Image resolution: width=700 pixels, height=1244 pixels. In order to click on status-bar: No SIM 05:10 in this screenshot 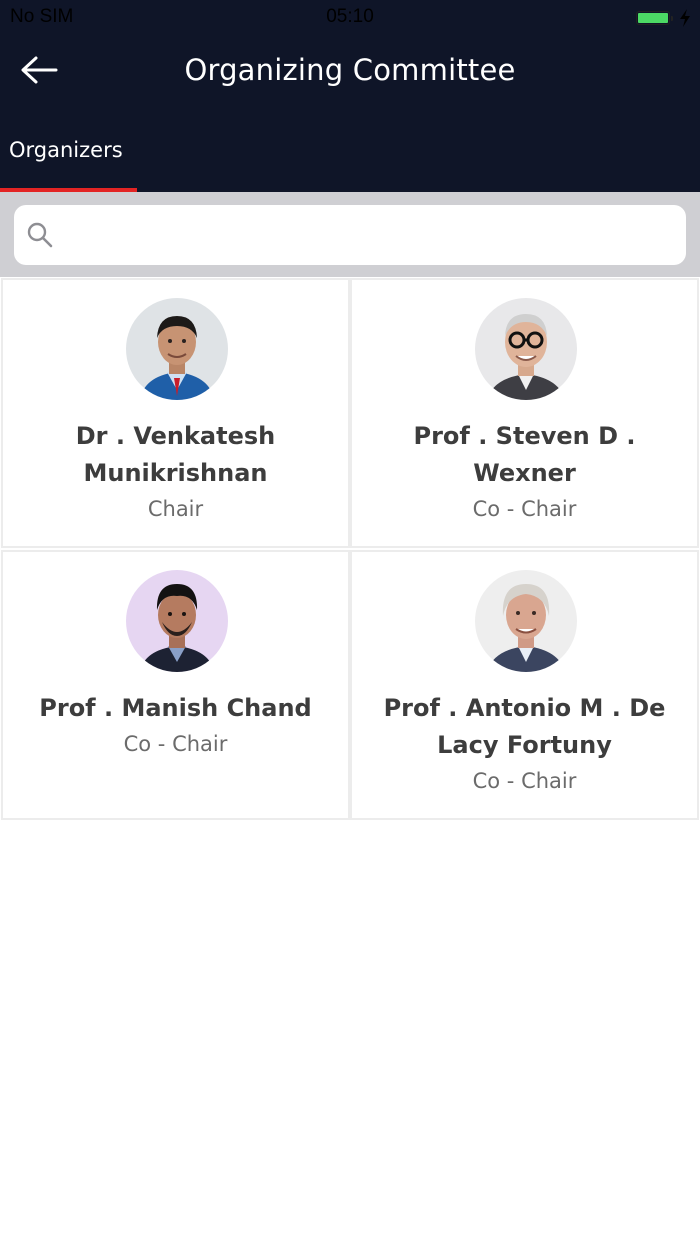, I will do `click(350, 18)`.